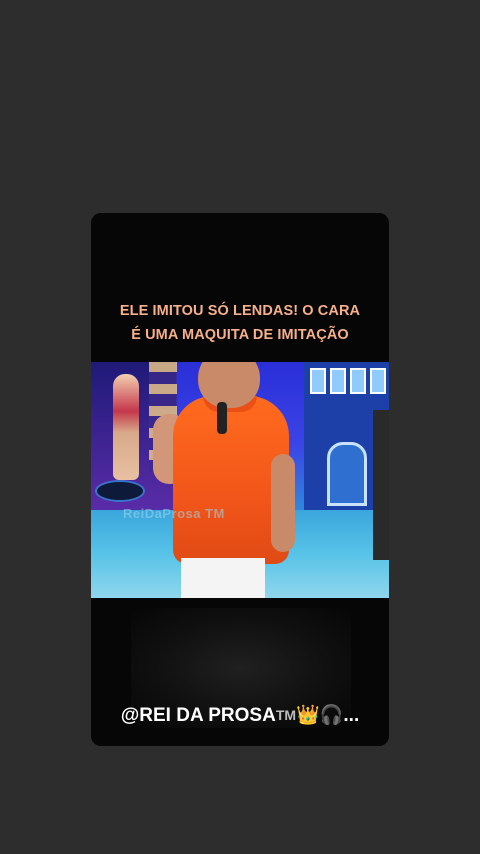  I want to click on background-person, so click(381, 485).